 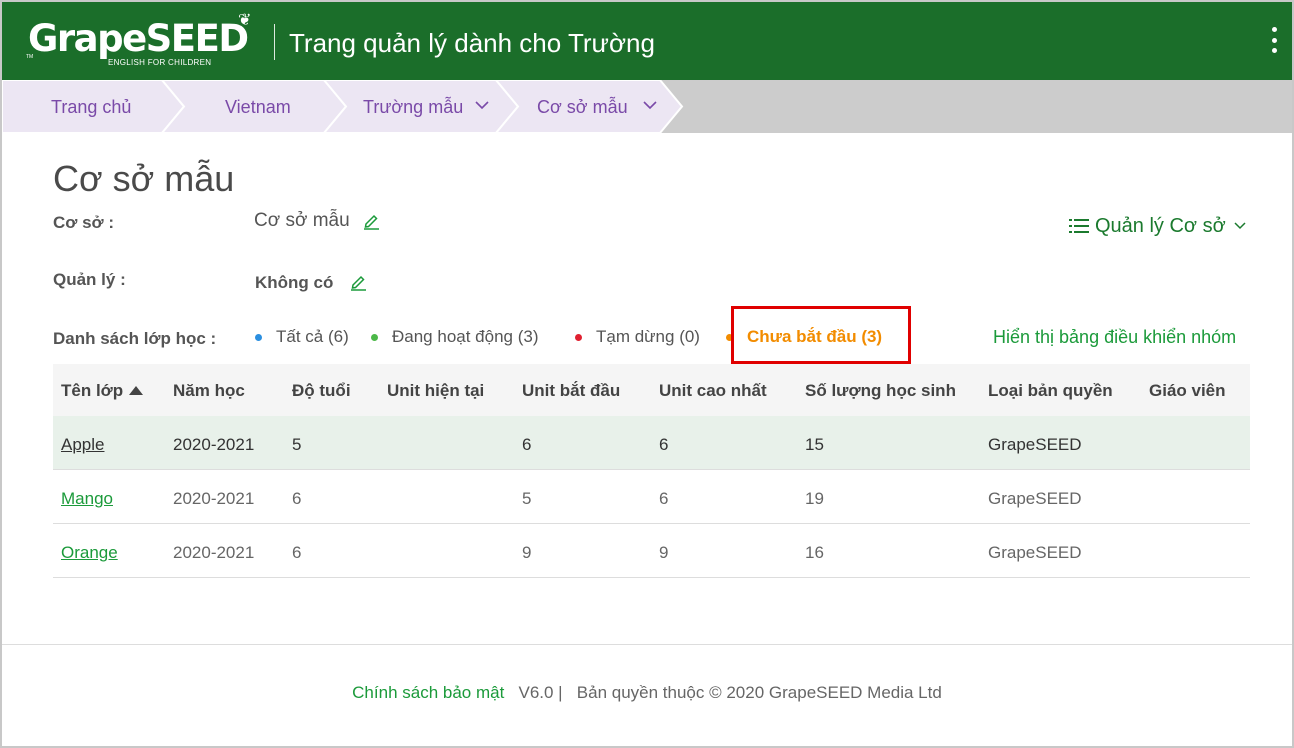 What do you see at coordinates (465, 336) in the screenshot?
I see `filter-label: Đang hoạt động (3)` at bounding box center [465, 336].